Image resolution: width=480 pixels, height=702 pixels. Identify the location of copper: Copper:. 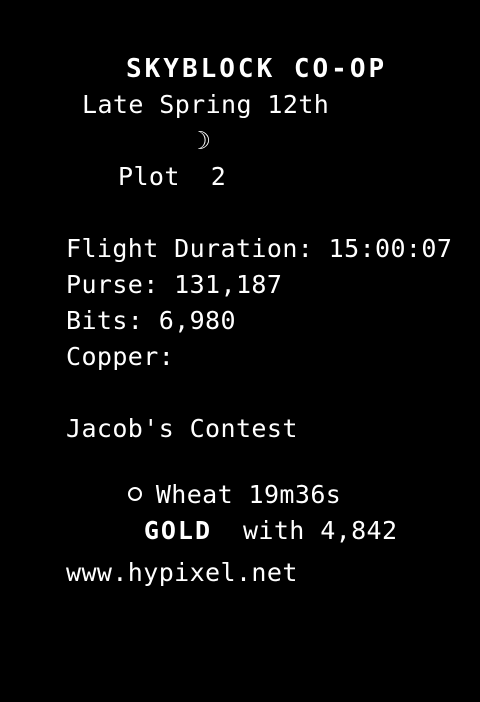
(120, 356).